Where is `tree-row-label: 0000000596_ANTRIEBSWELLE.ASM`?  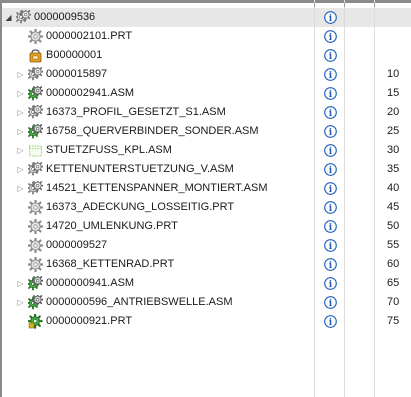
tree-row-label: 0000000596_ANTRIEBSWELLE.ASM is located at coordinates (139, 302).